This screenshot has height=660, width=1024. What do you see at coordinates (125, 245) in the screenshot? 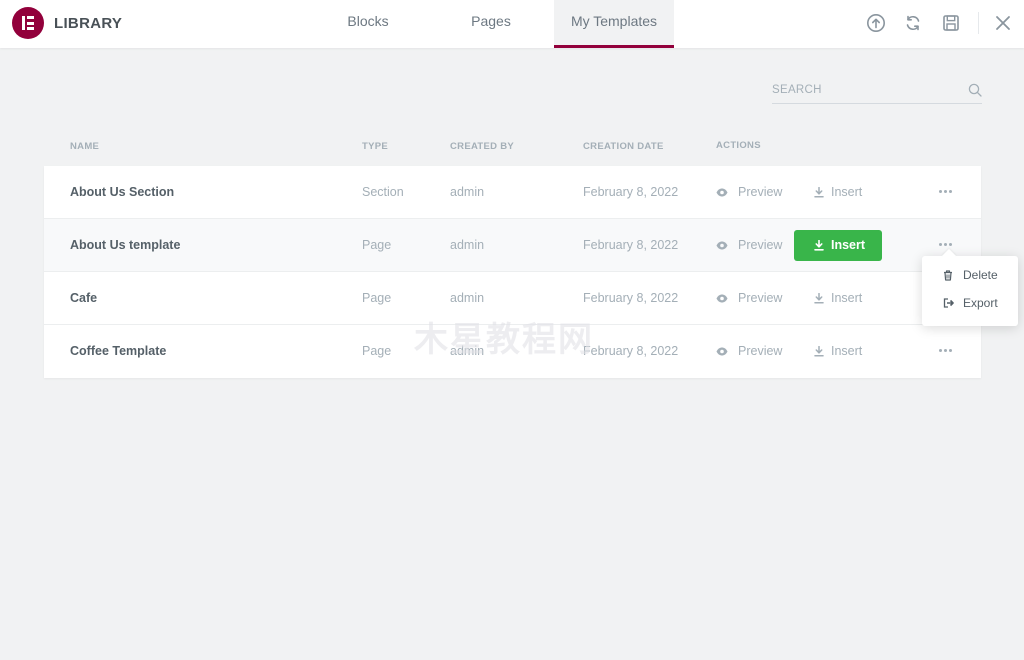
I see `template-name: About Us template` at bounding box center [125, 245].